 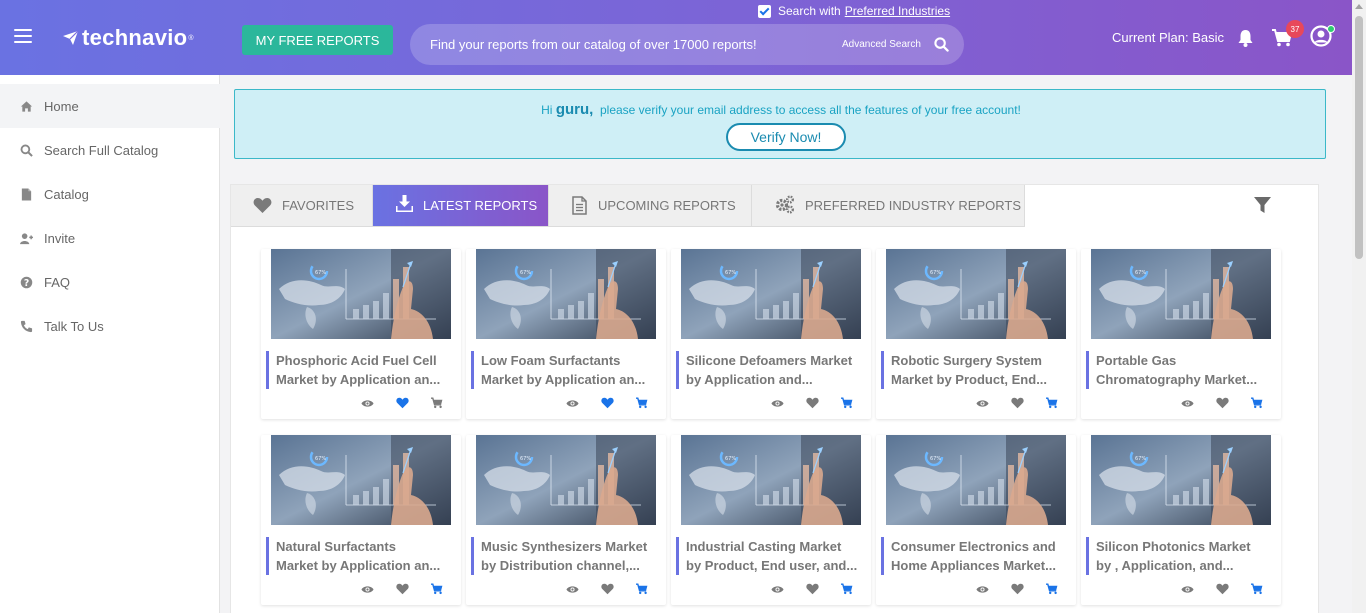 I want to click on tab-preferred-industry-reports: PREFERRED INDUSTRY REPORTS, so click(x=888, y=206).